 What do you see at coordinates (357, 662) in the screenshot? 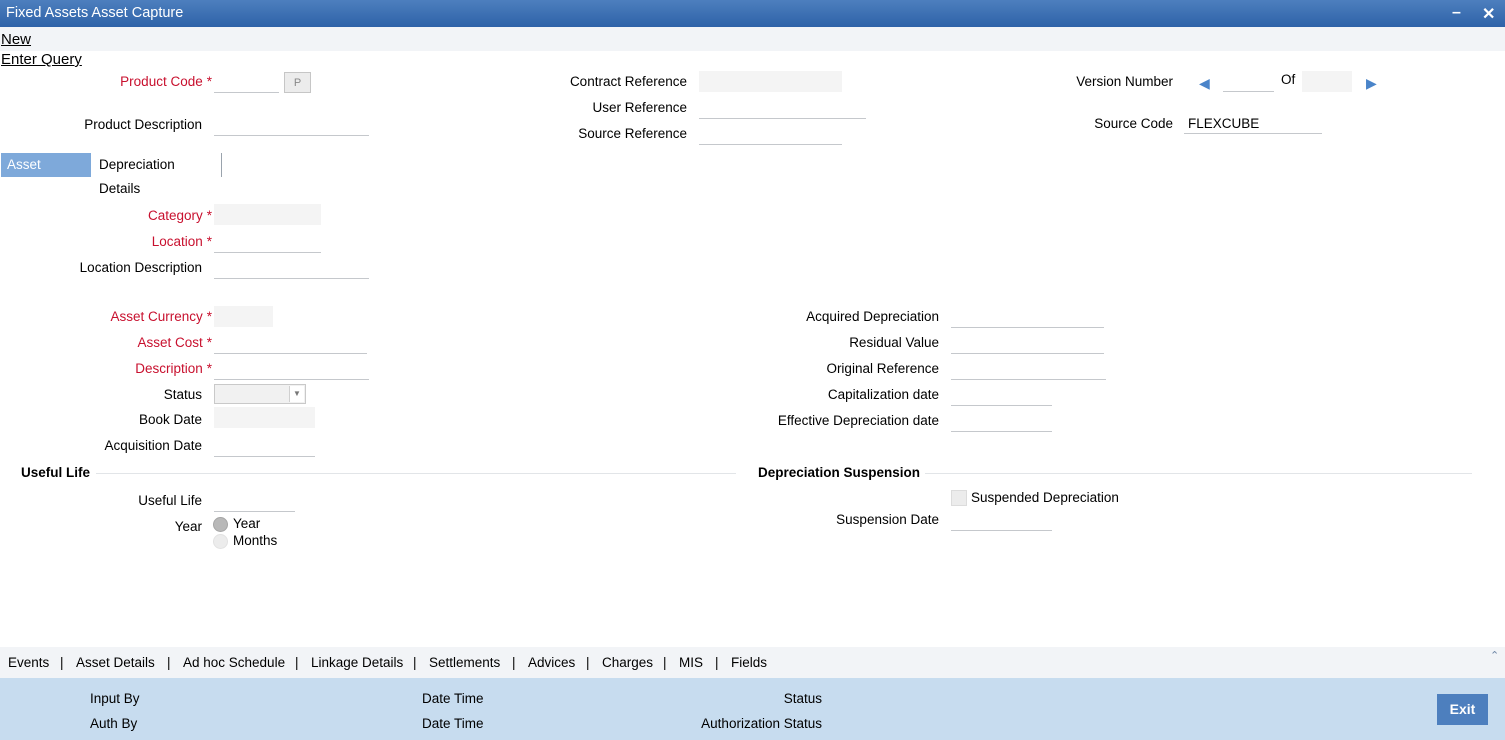
I see `tab-linkage-details: Linkage Details` at bounding box center [357, 662].